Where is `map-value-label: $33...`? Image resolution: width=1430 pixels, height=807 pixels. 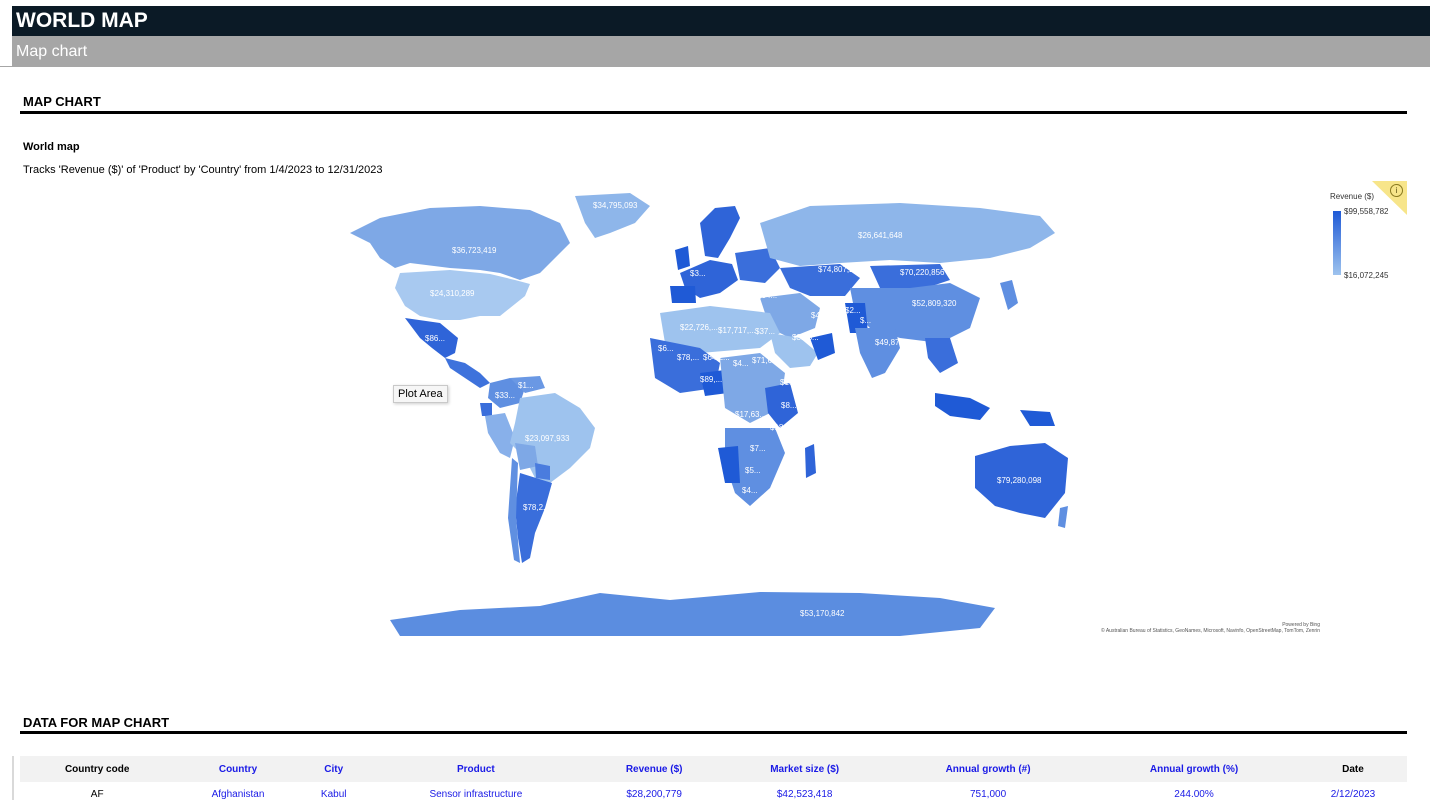 map-value-label: $33... is located at coordinates (505, 395).